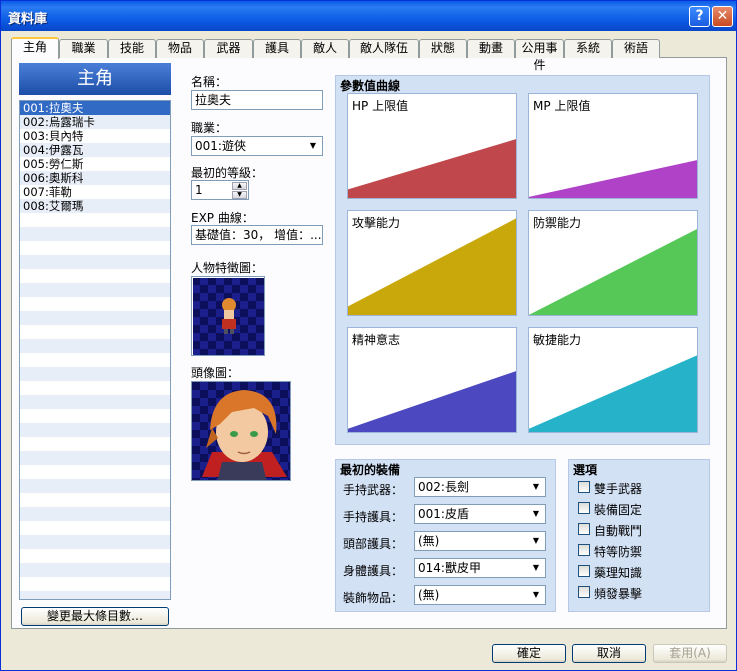 The height and width of the screenshot is (671, 737). Describe the element at coordinates (227, 268) in the screenshot. I see `character-graphic-label: 人物特徵圖：` at that location.